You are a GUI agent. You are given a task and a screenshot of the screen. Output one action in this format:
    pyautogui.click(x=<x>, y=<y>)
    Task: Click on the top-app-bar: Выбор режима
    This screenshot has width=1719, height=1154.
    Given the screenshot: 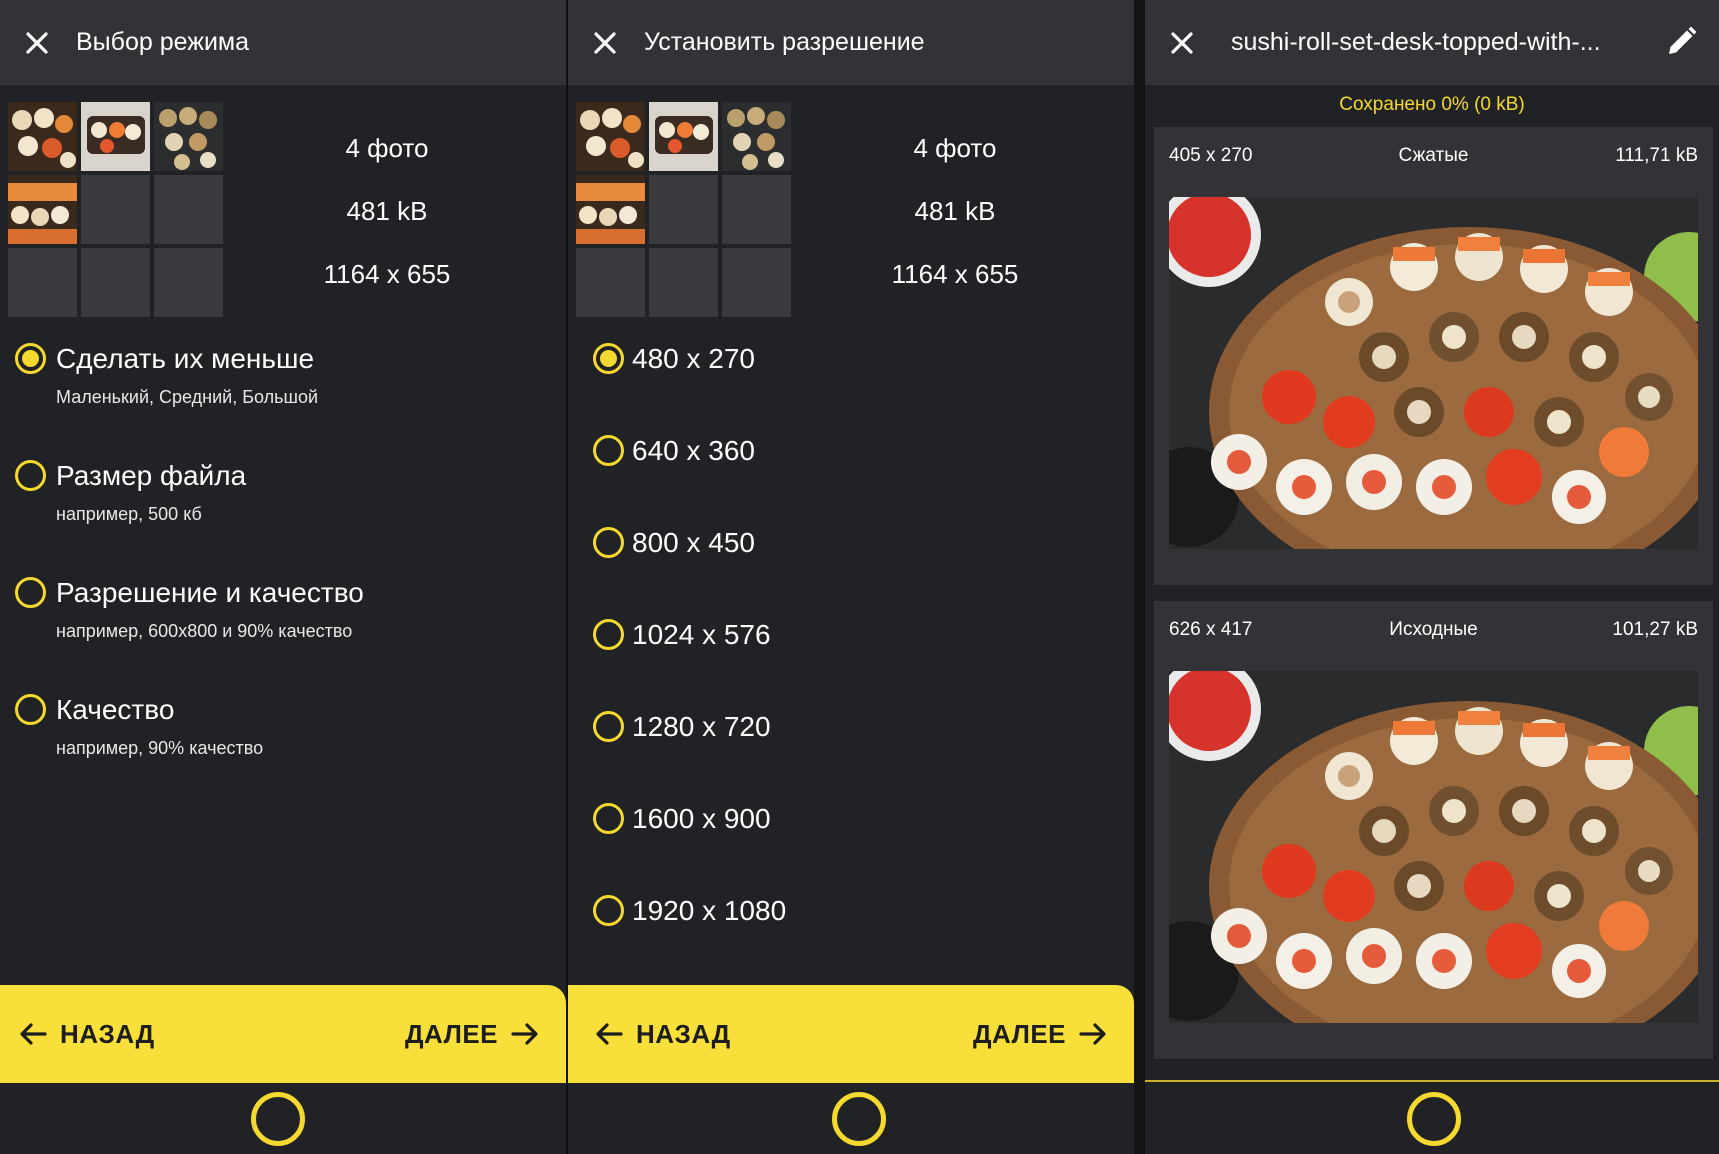 What is the action you would take?
    pyautogui.click(x=283, y=42)
    